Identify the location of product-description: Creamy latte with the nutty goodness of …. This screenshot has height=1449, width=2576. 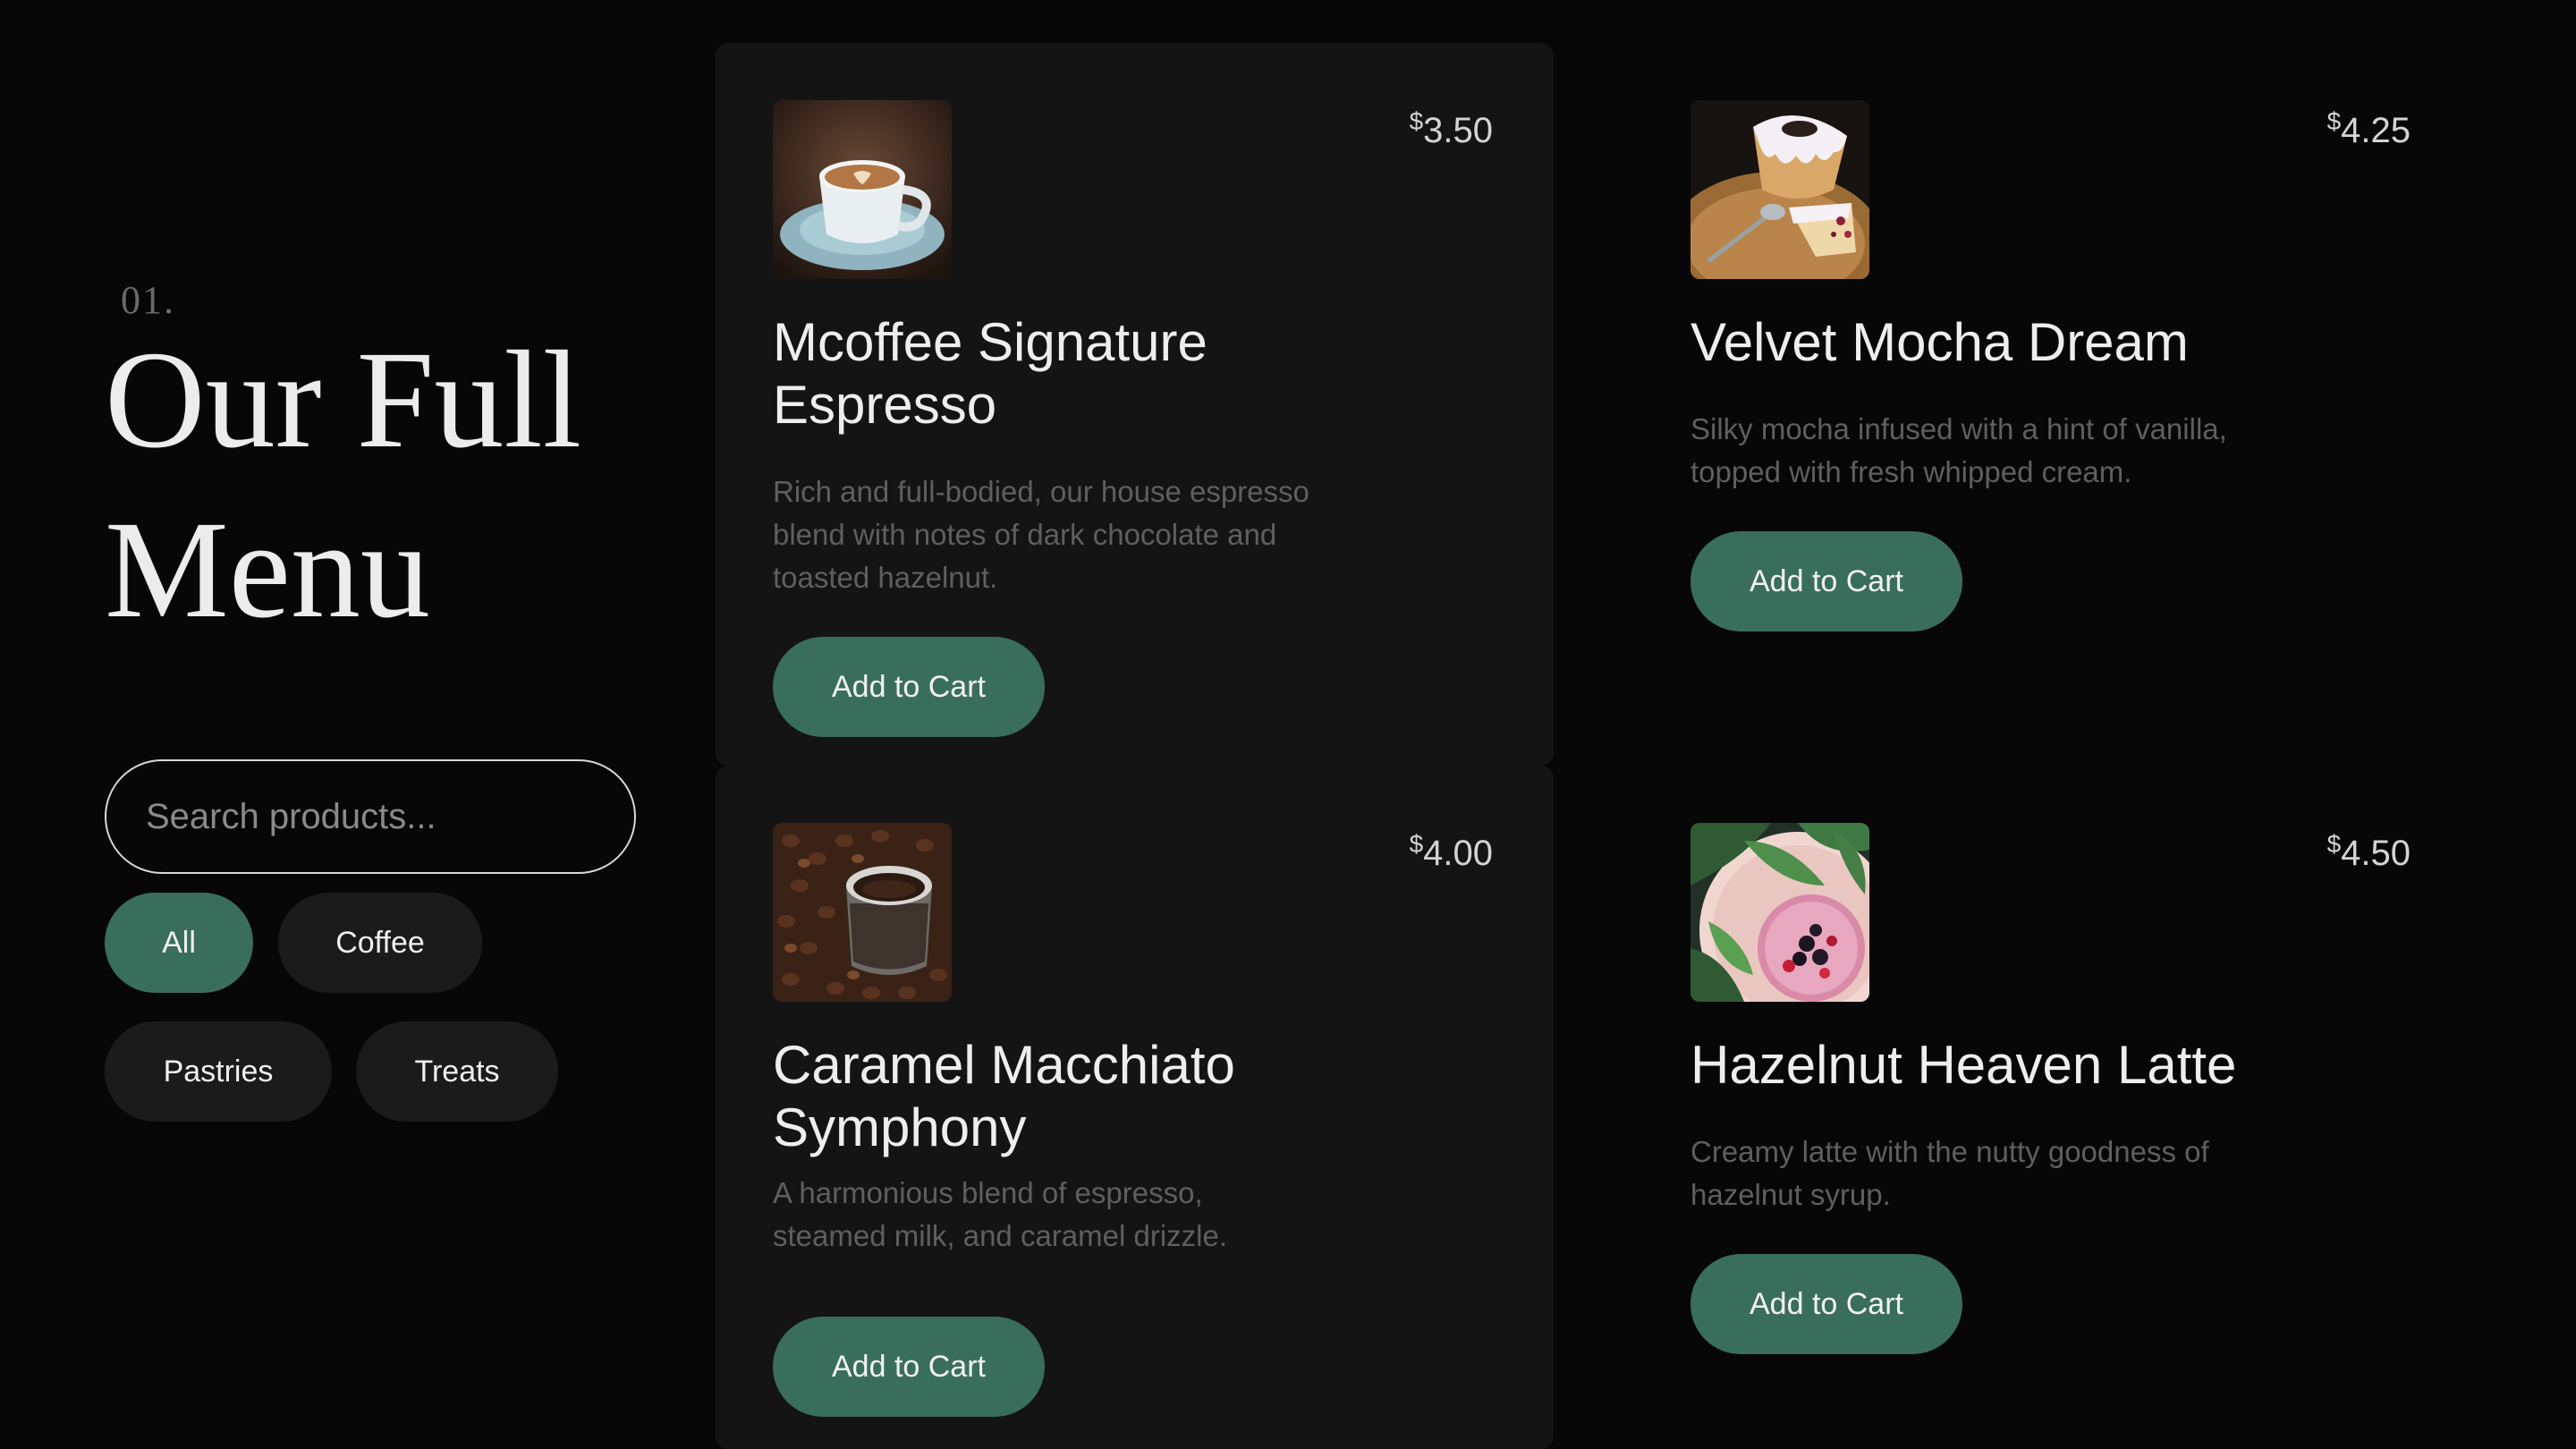
(1949, 1173).